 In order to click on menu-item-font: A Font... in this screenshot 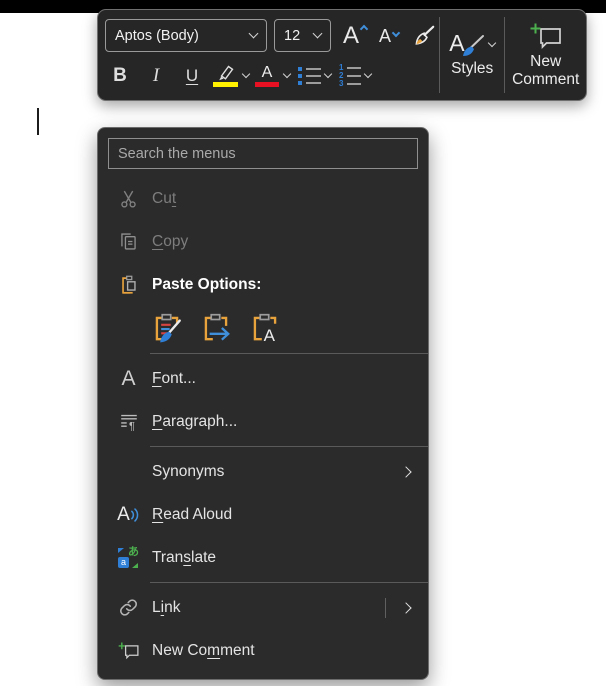, I will do `click(263, 378)`.